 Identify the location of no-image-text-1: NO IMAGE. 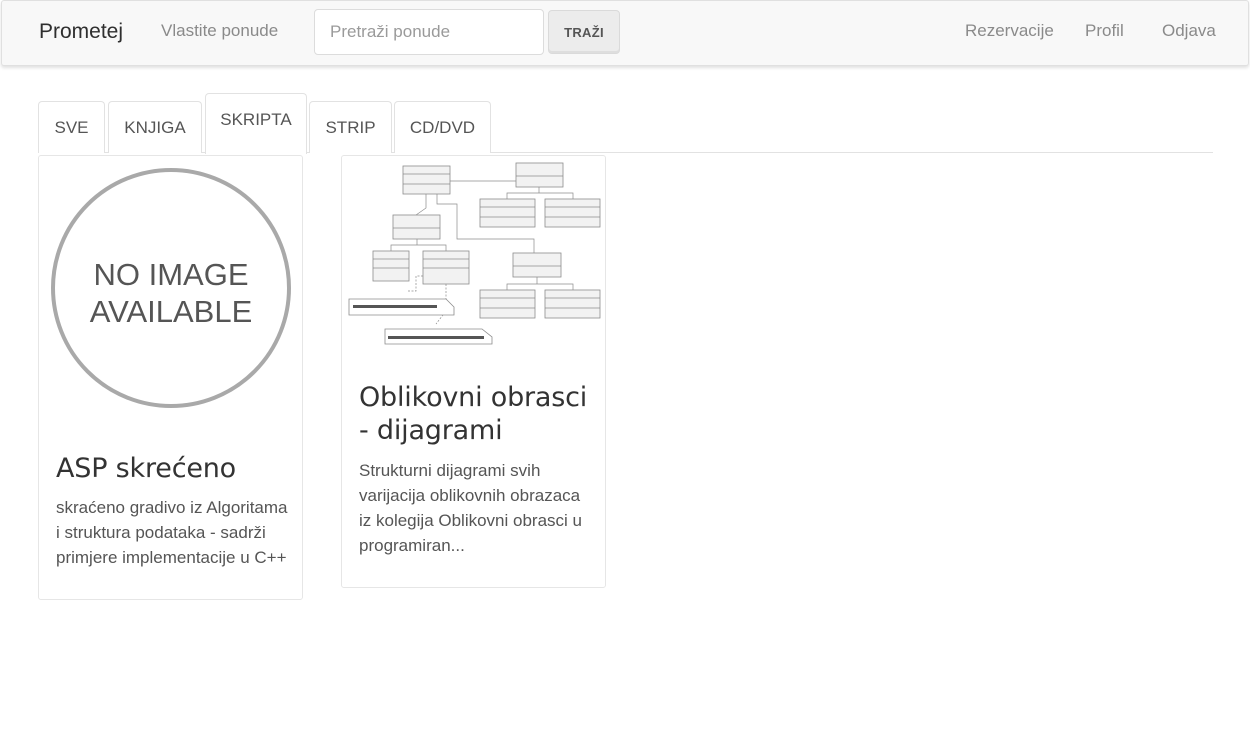
(170, 274).